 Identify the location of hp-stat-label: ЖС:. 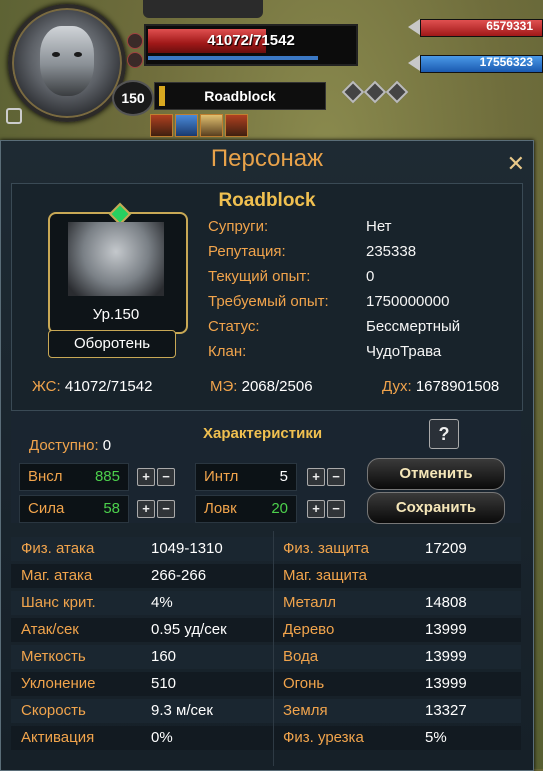
(46, 386).